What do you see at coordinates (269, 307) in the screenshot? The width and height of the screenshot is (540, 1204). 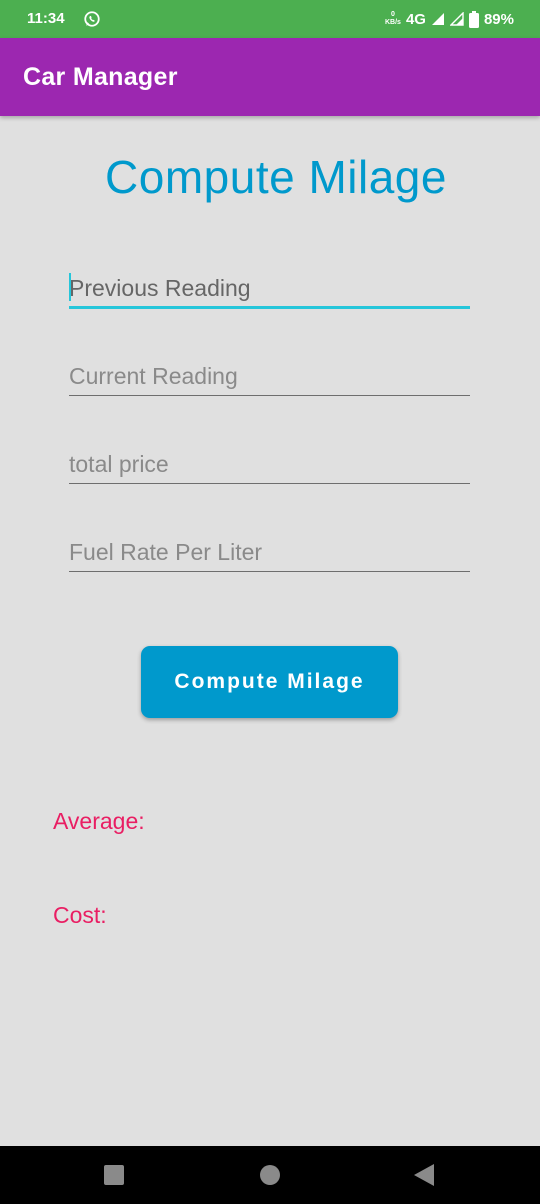 I see `previous-reading-underline` at bounding box center [269, 307].